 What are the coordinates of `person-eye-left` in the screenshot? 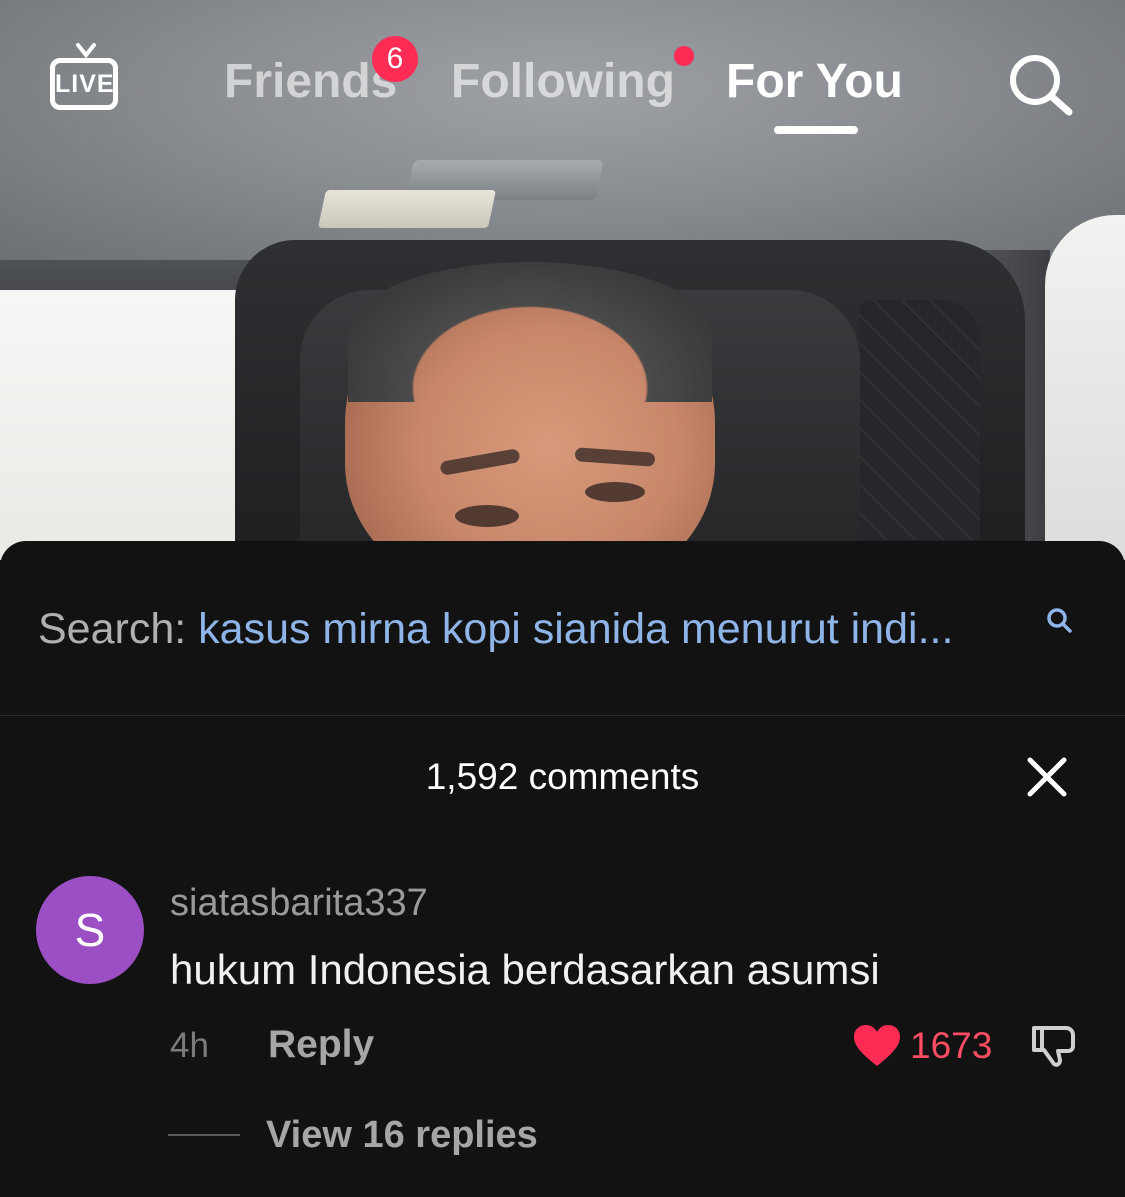 It's located at (487, 516).